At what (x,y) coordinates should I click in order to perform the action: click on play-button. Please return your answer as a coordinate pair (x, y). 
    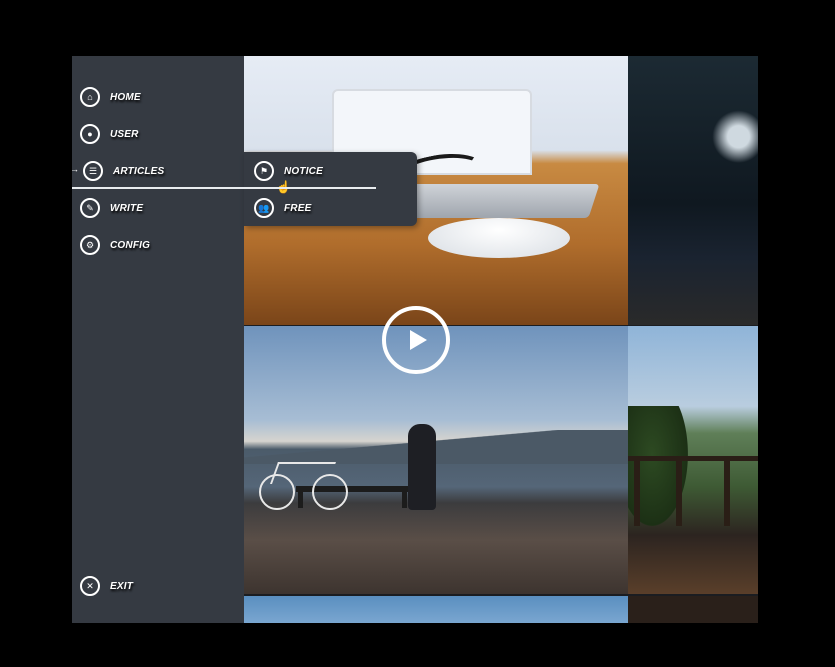
    Looking at the image, I should click on (416, 340).